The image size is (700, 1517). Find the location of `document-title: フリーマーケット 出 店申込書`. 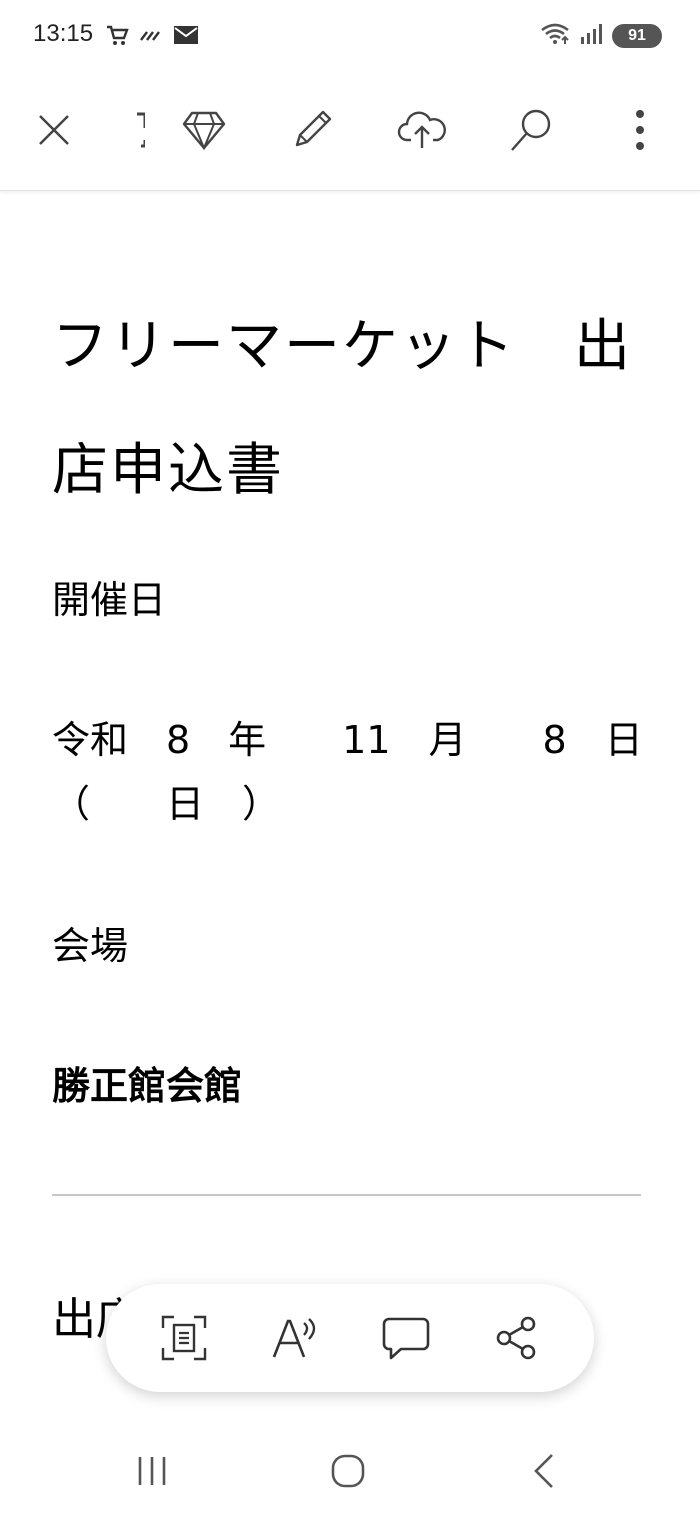

document-title: フリーマーケット 出 店申込書 is located at coordinates (352, 409).